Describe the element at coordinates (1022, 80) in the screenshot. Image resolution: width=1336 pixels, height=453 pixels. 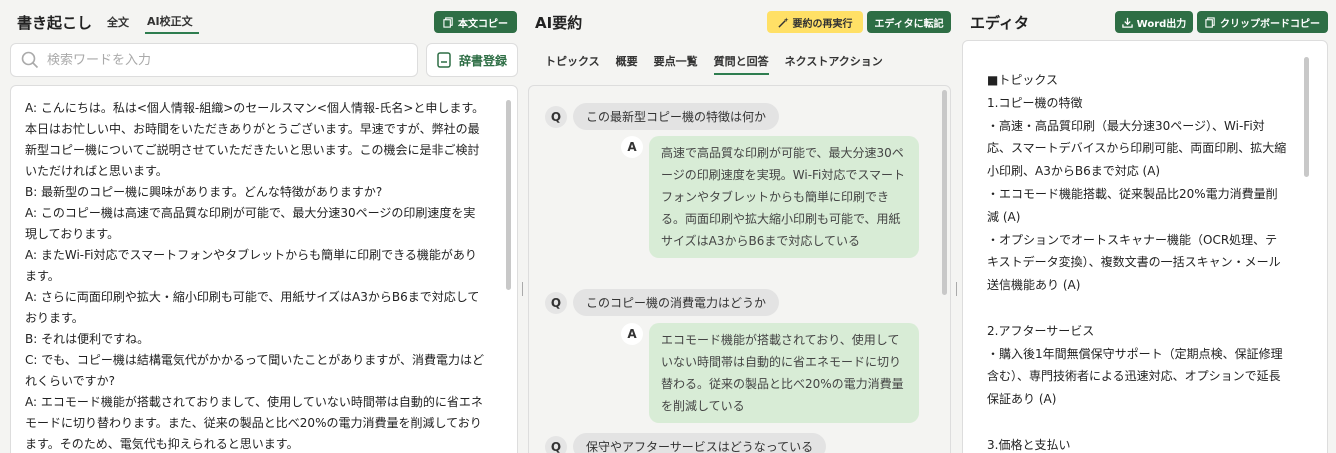
I see `editor-line: ■トピックス` at that location.